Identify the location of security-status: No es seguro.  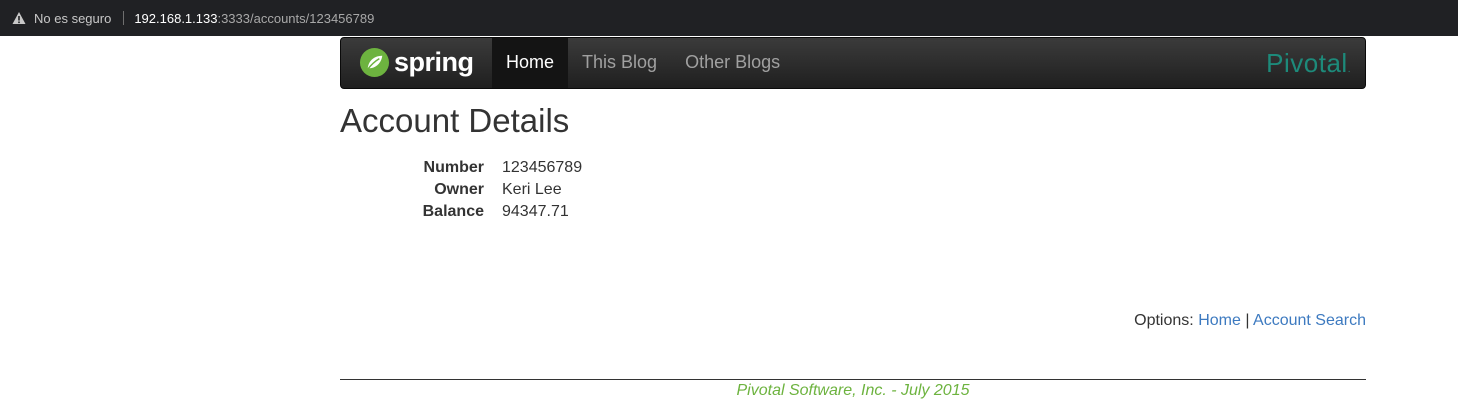
(72, 18).